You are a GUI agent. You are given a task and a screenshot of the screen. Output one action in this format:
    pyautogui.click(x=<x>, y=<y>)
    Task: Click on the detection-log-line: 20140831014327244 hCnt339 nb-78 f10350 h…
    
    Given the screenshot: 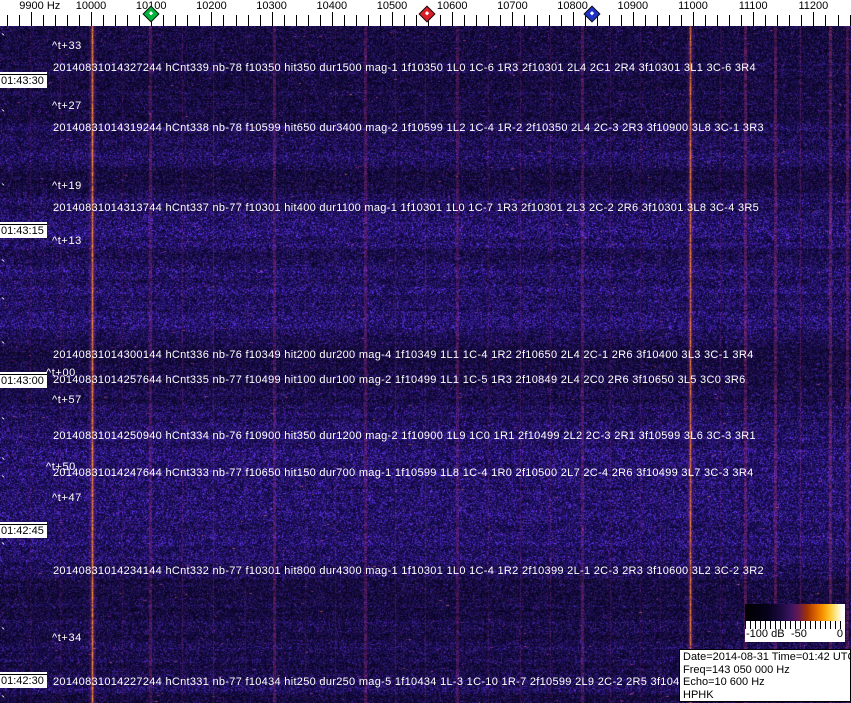 What is the action you would take?
    pyautogui.click(x=404, y=68)
    